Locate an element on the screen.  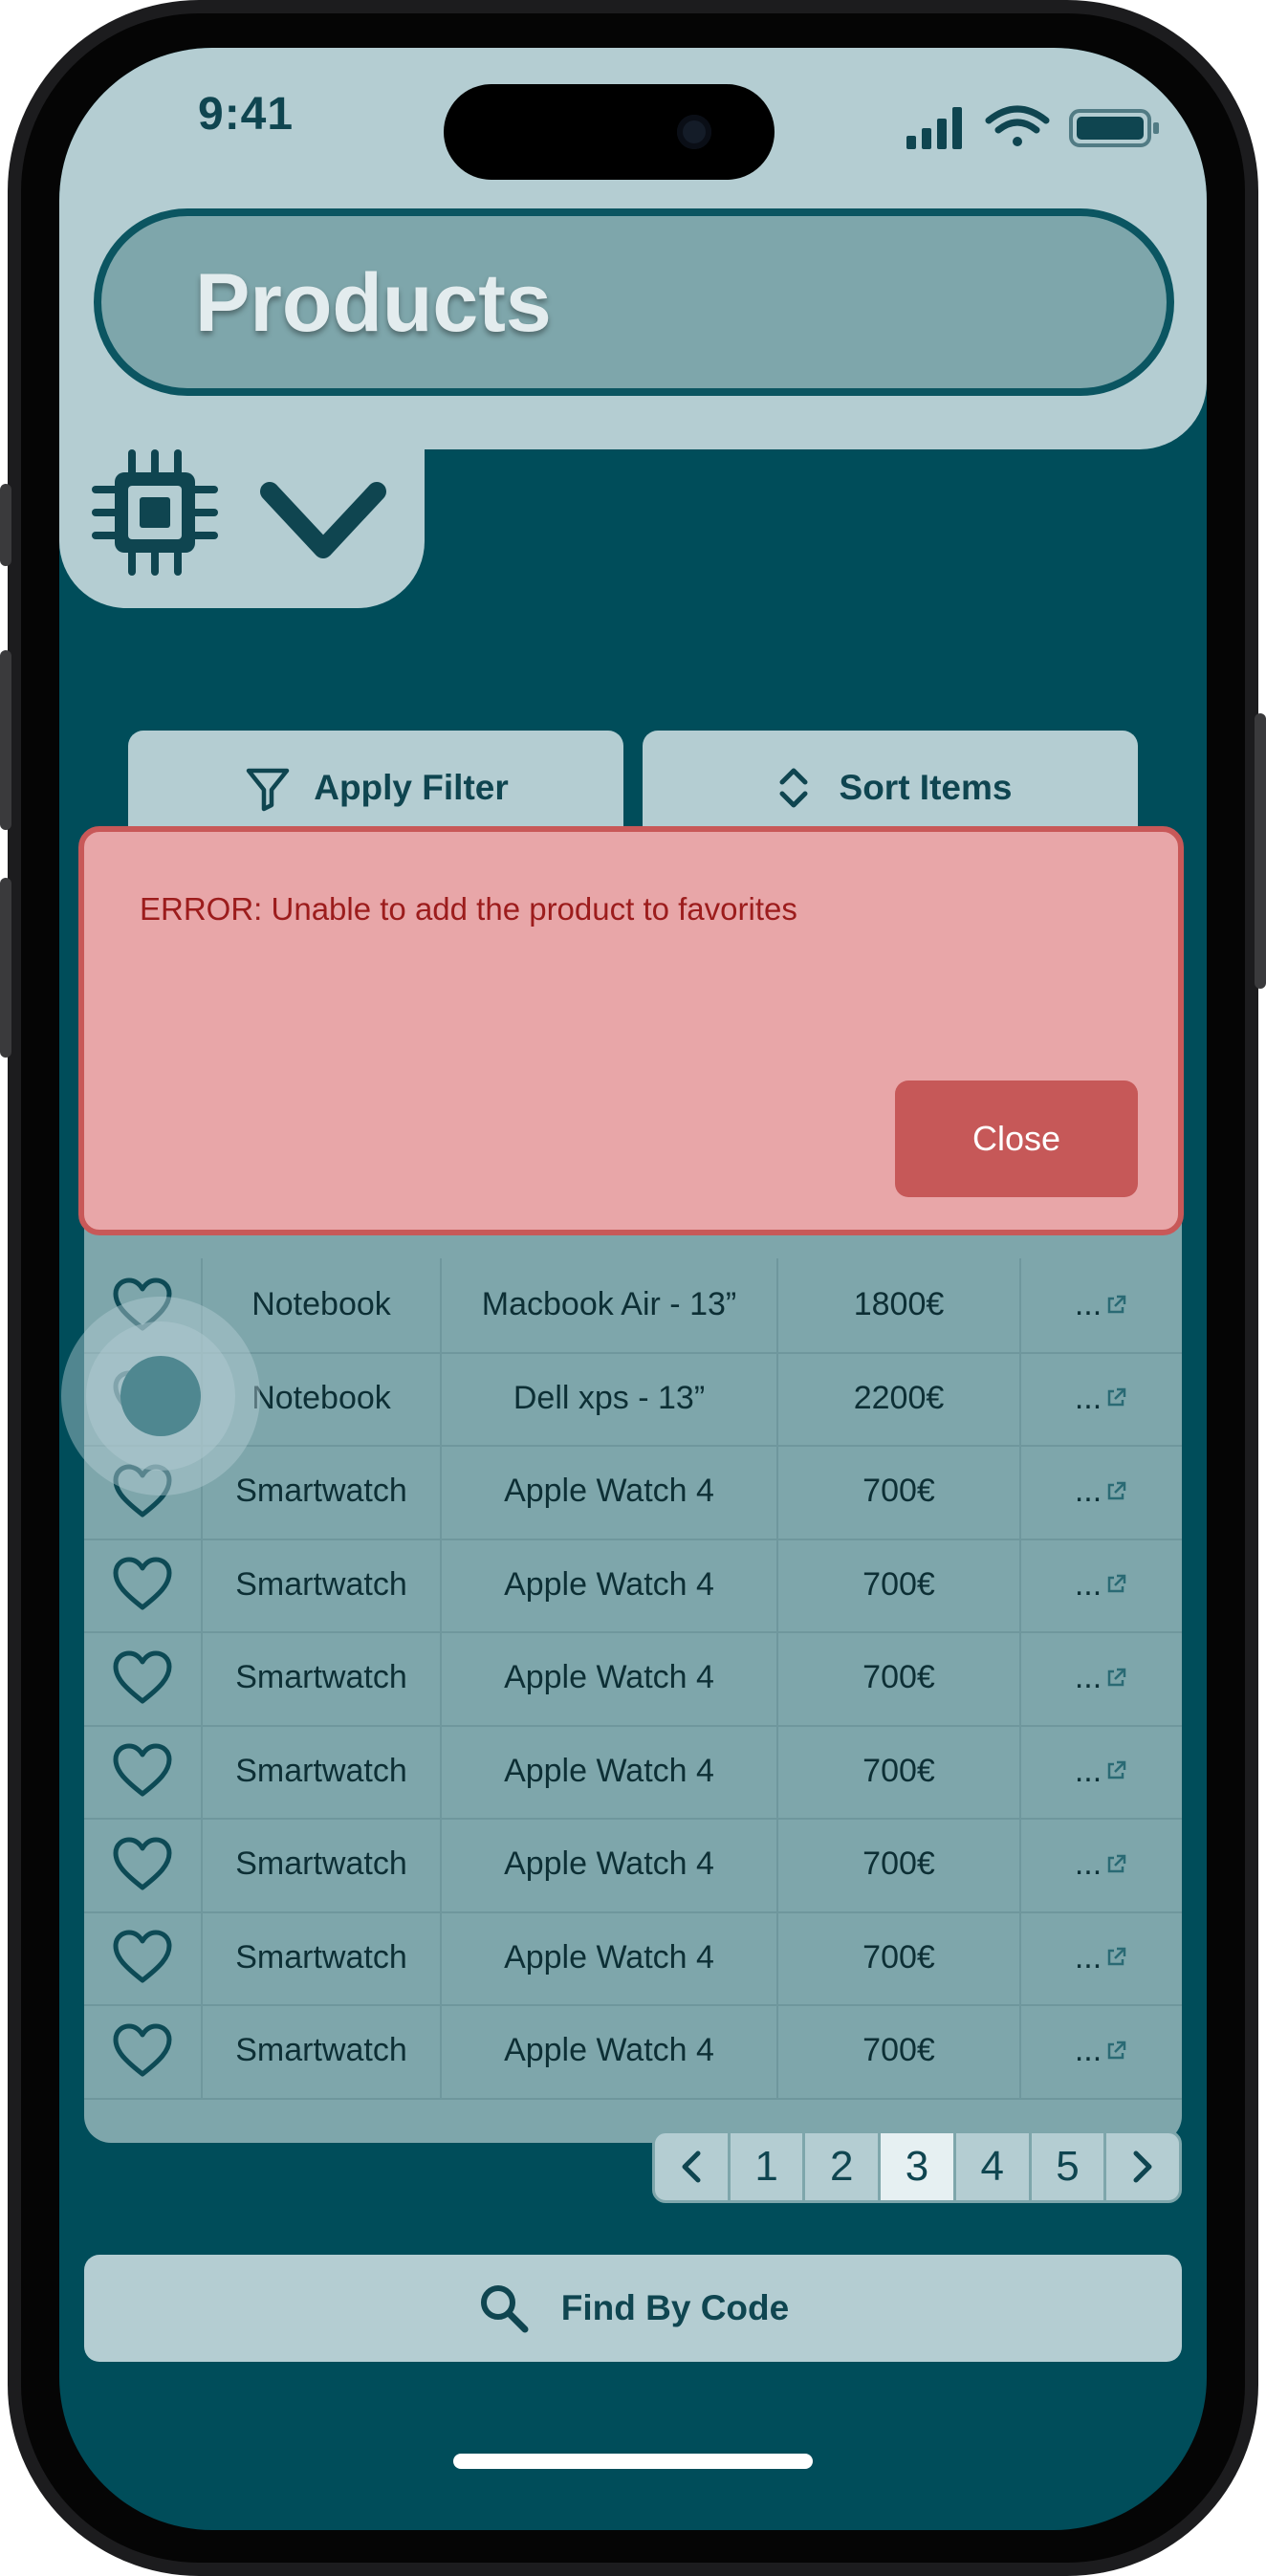
prev-page-button is located at coordinates (693, 2166).